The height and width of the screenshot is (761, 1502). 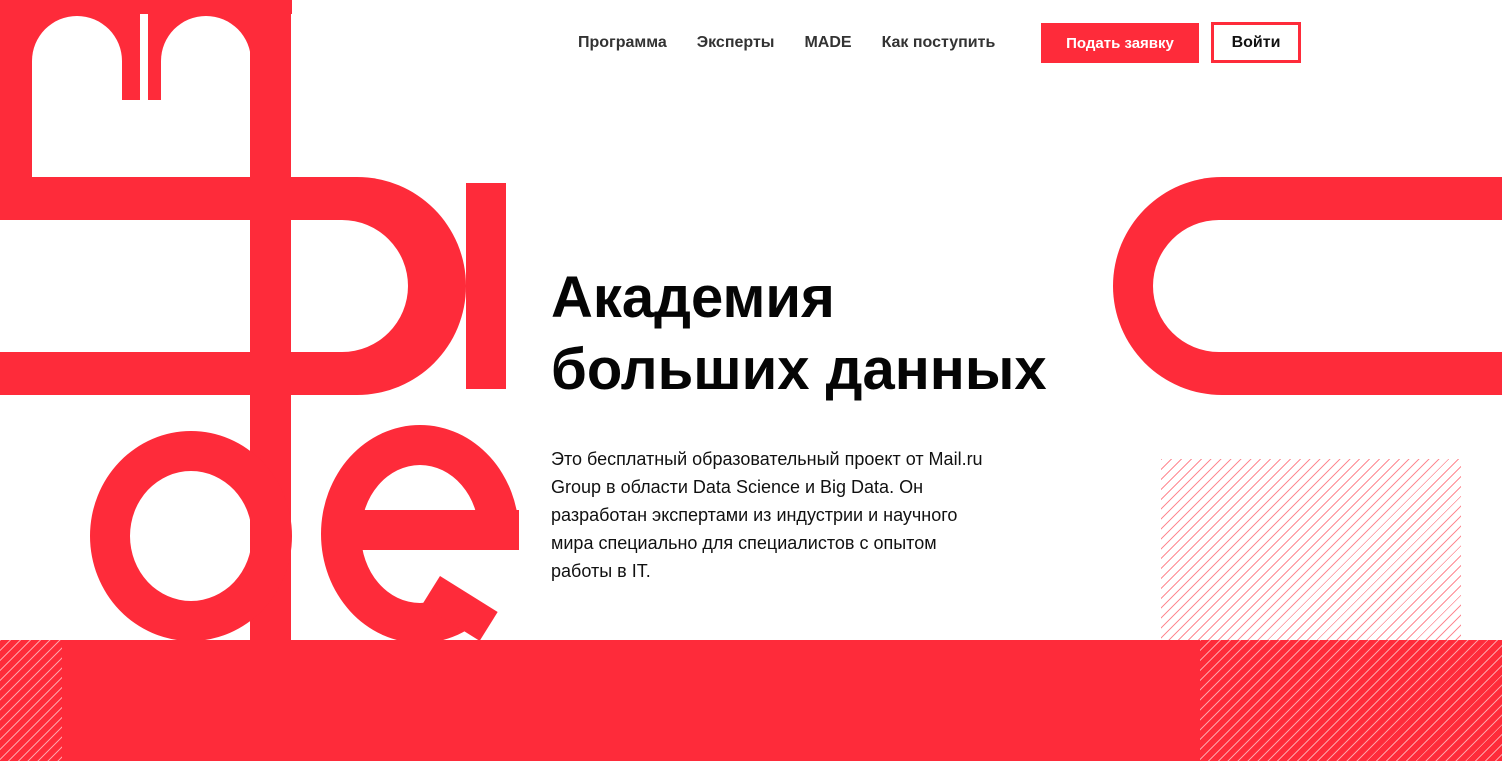 What do you see at coordinates (799, 369) in the screenshot?
I see `hero-title-line-2: больших данных` at bounding box center [799, 369].